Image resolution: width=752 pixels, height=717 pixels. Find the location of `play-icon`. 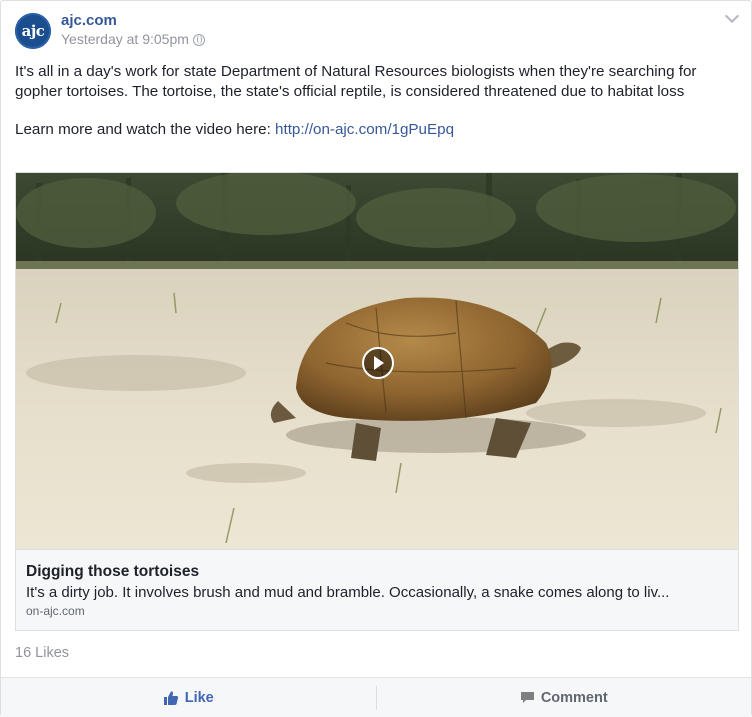

play-icon is located at coordinates (378, 363).